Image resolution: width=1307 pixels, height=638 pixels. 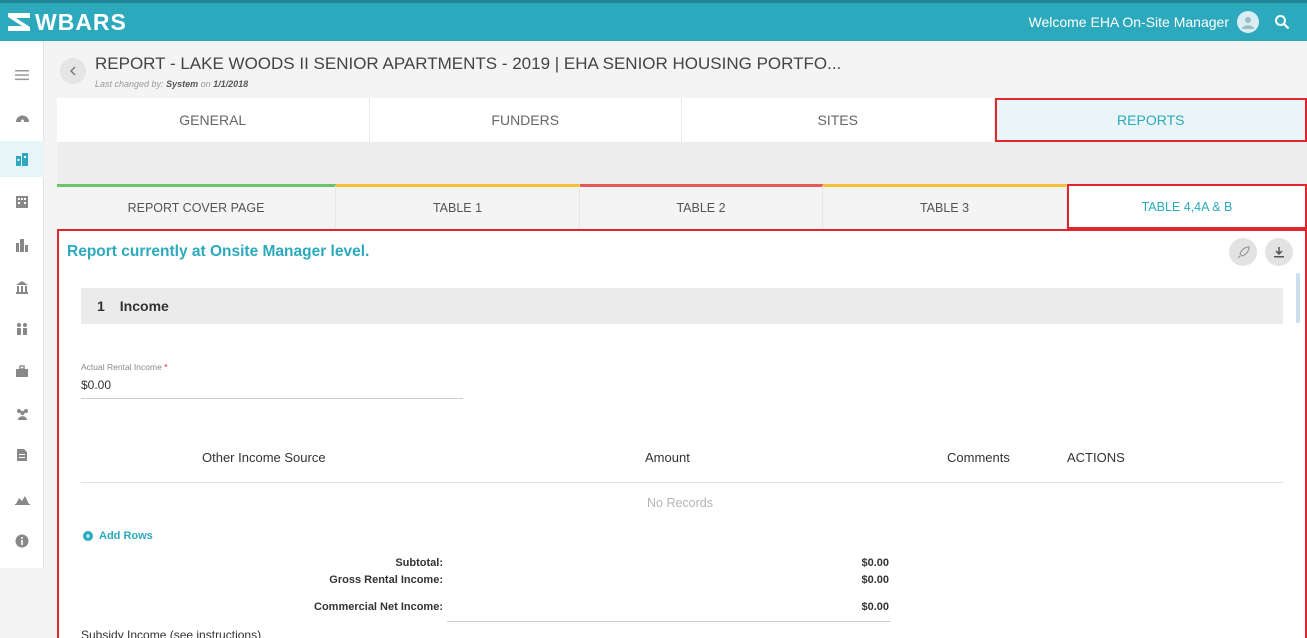 I want to click on document-icon, so click(x=22, y=455).